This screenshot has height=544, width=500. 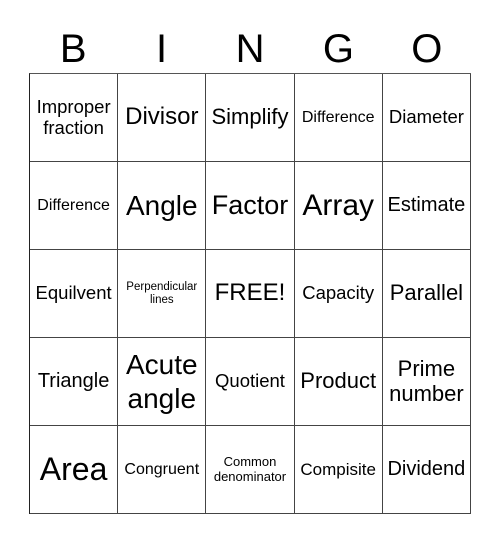 I want to click on bingo-cell: Congruent, so click(x=162, y=470).